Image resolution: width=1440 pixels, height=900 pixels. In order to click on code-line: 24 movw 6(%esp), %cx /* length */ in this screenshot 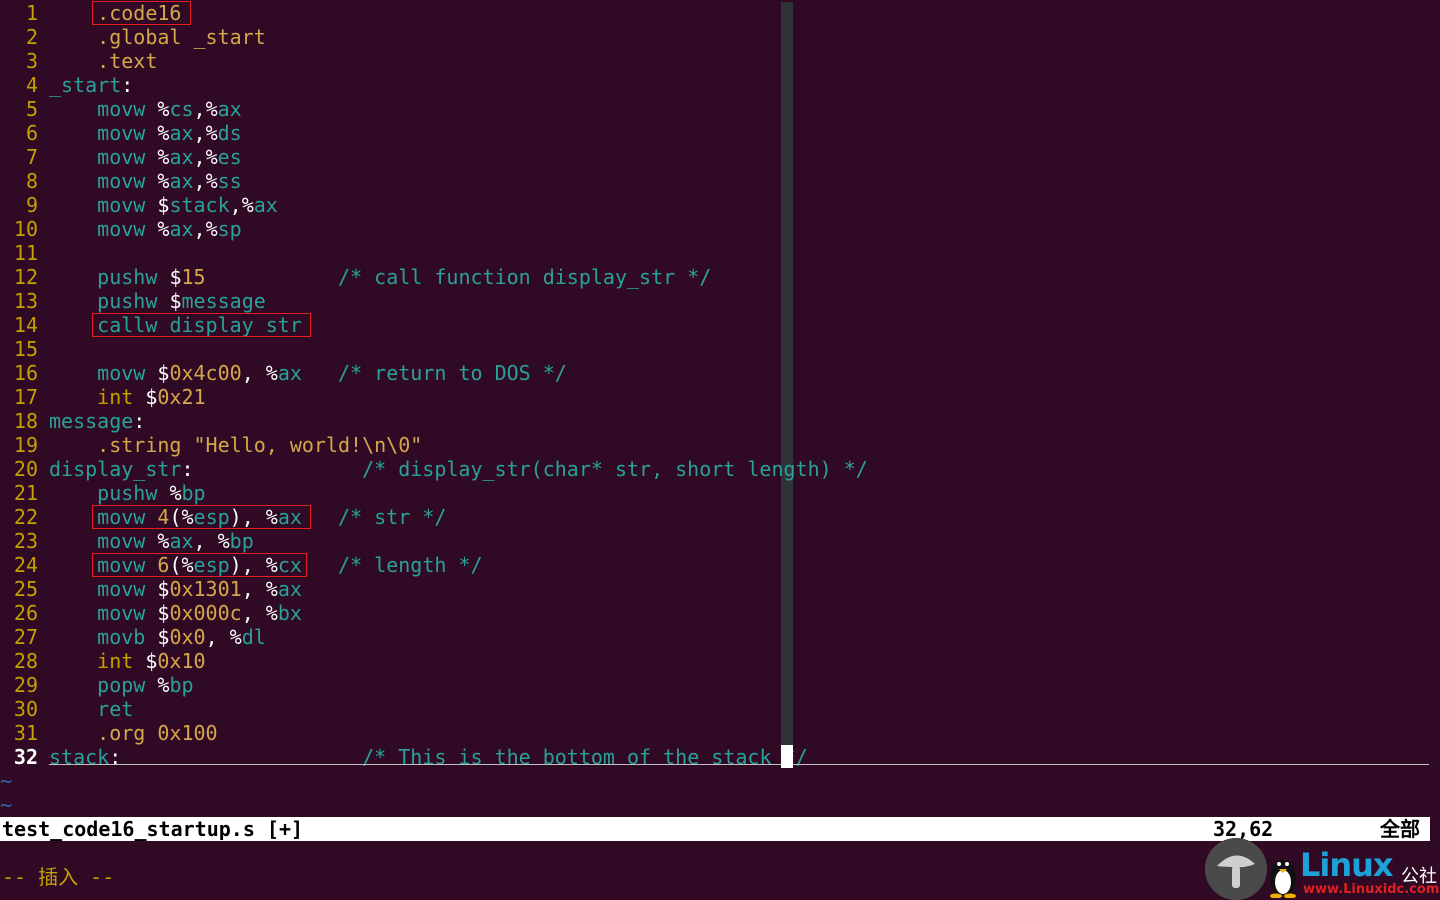, I will do `click(715, 565)`.